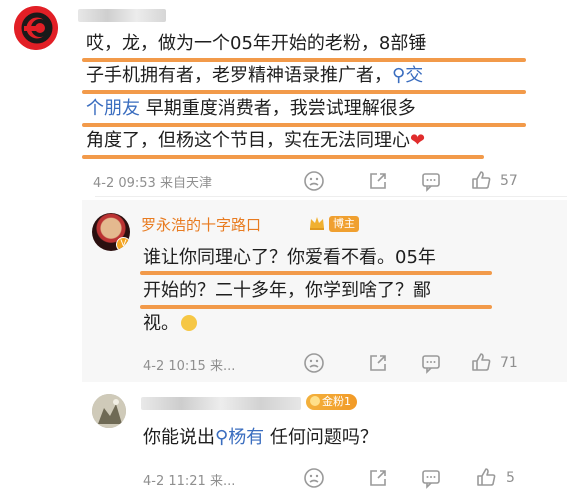 The width and height of the screenshot is (567, 499). I want to click on comment-text-line-3: 个朋友 早期重度消费者，我尝试理解很多, so click(251, 108).